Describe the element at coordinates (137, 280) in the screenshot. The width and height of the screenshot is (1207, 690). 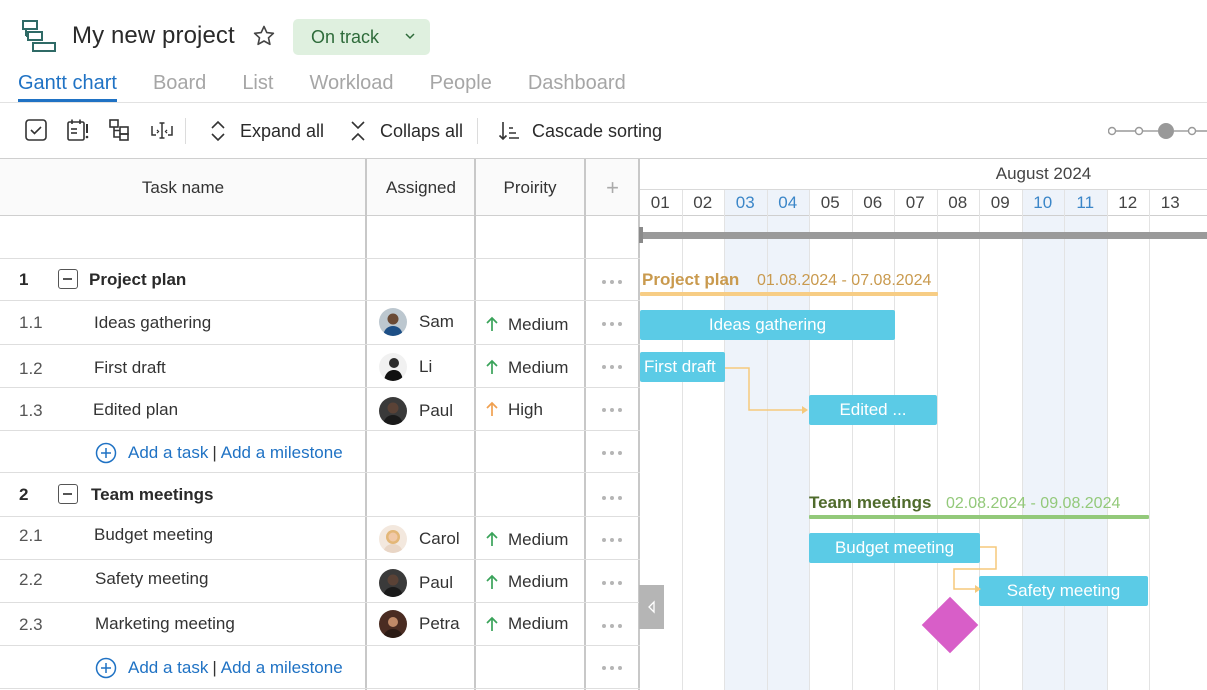
I see `group-name: Project plan` at that location.